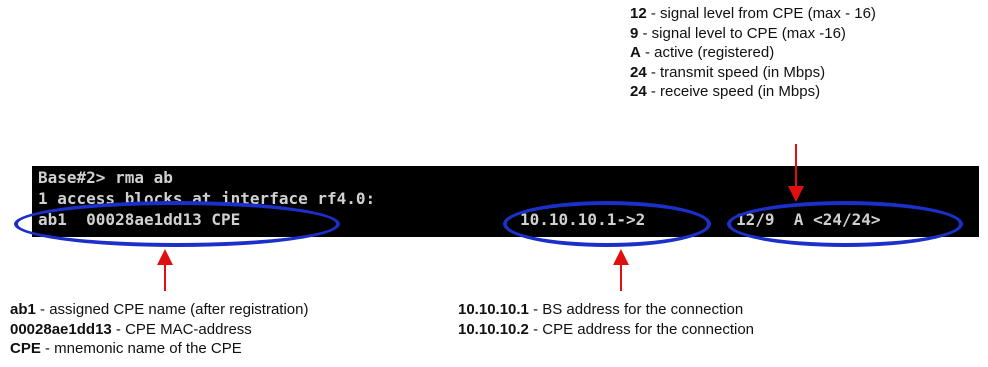 The width and height of the screenshot is (988, 367). What do you see at coordinates (61, 329) in the screenshot?
I see `legend-key: 00028ae1dd13` at bounding box center [61, 329].